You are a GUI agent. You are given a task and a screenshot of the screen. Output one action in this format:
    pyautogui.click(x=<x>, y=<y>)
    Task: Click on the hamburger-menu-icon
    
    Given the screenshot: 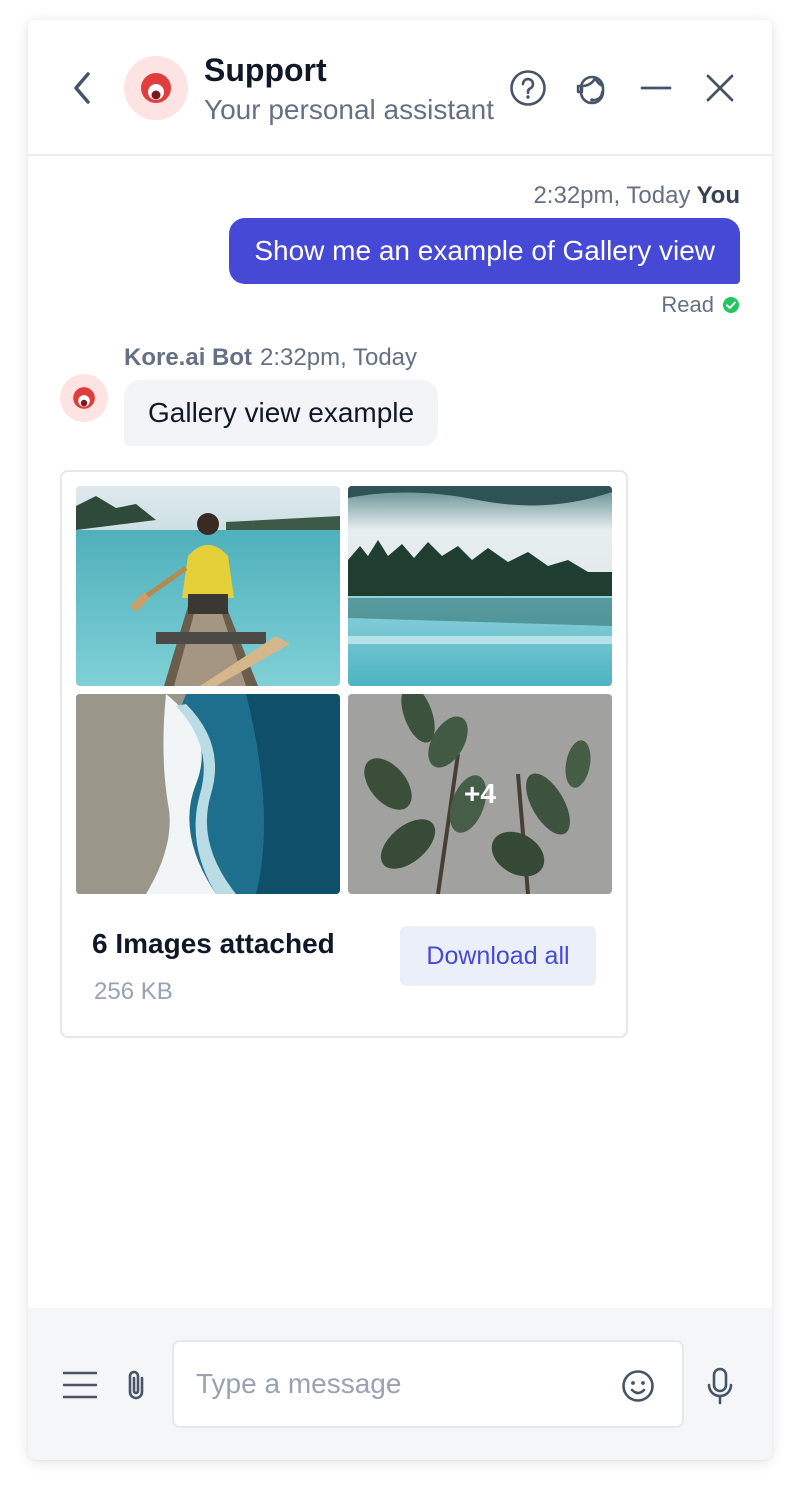 What is the action you would take?
    pyautogui.click(x=80, y=1385)
    